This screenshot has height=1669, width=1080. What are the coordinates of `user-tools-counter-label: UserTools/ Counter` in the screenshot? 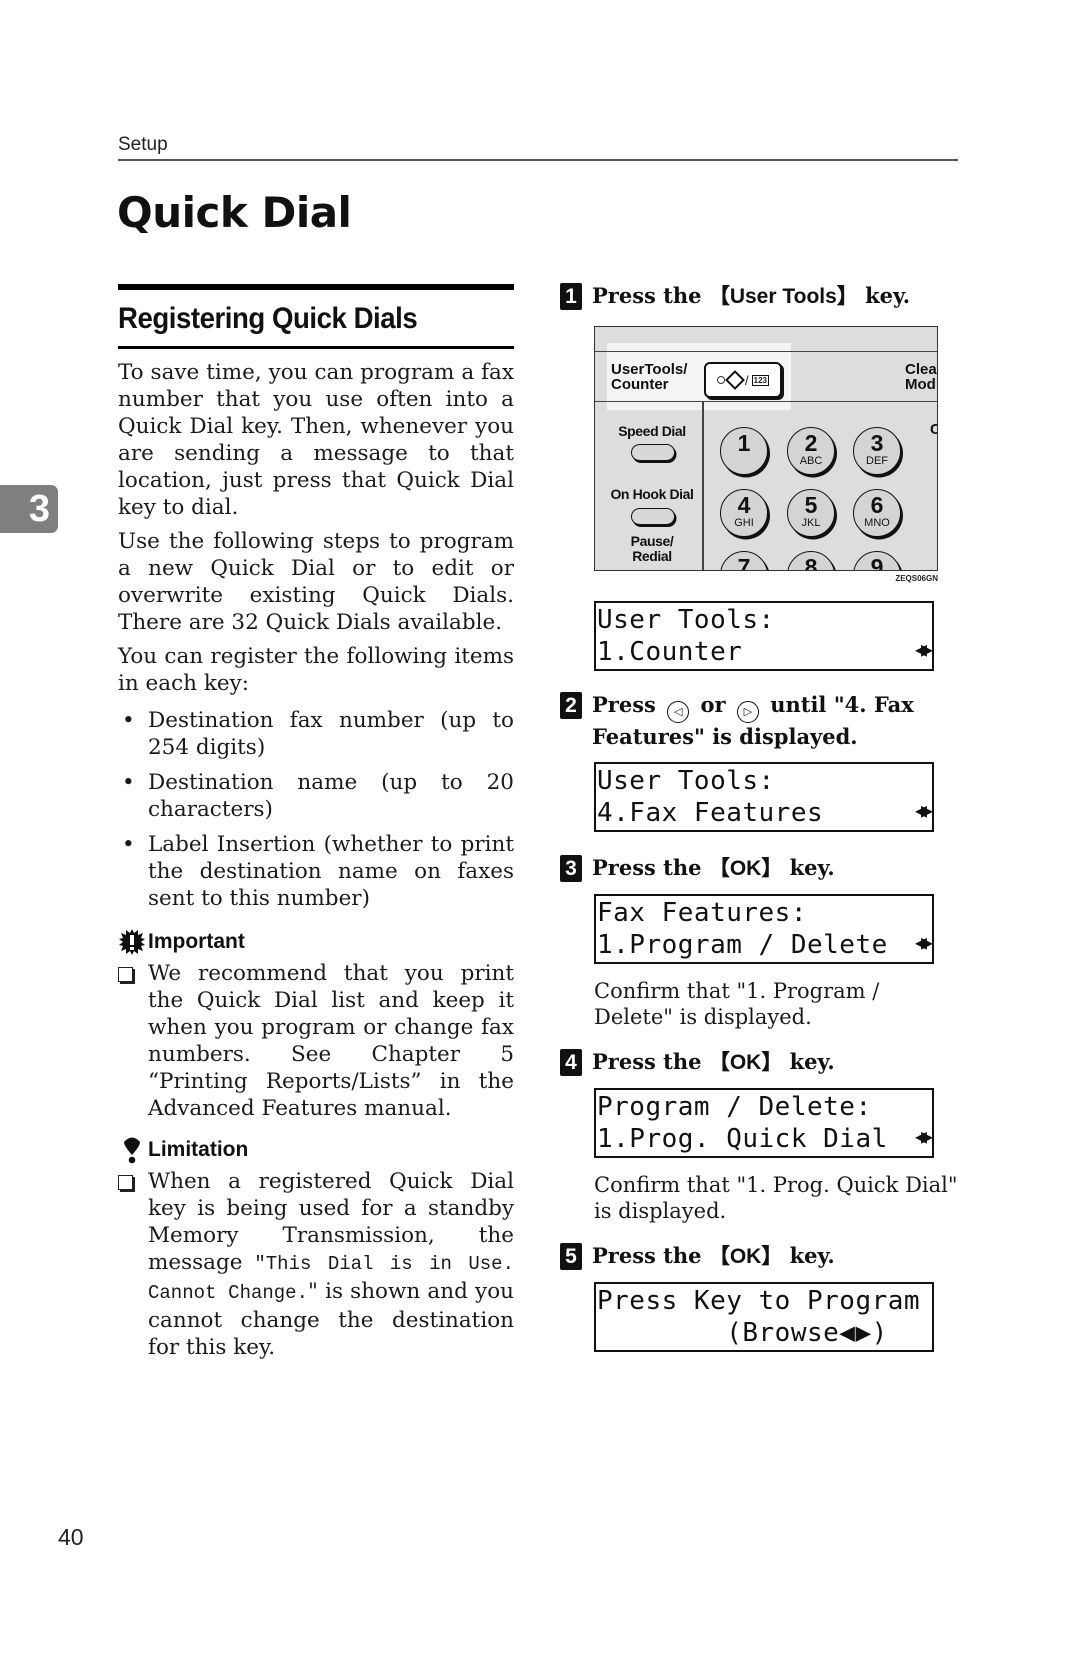 It's located at (649, 377).